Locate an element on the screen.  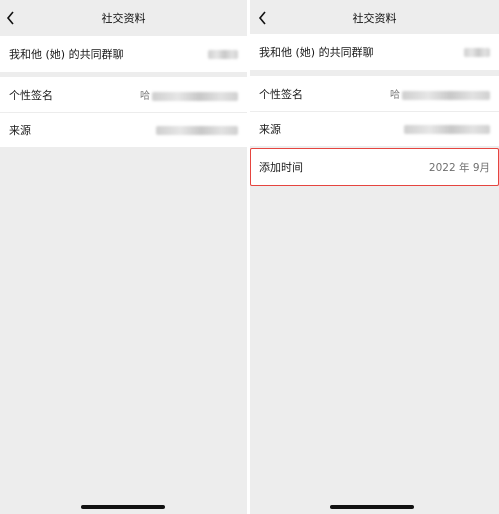
added-time-value: 2022 年 9月 is located at coordinates (459, 167).